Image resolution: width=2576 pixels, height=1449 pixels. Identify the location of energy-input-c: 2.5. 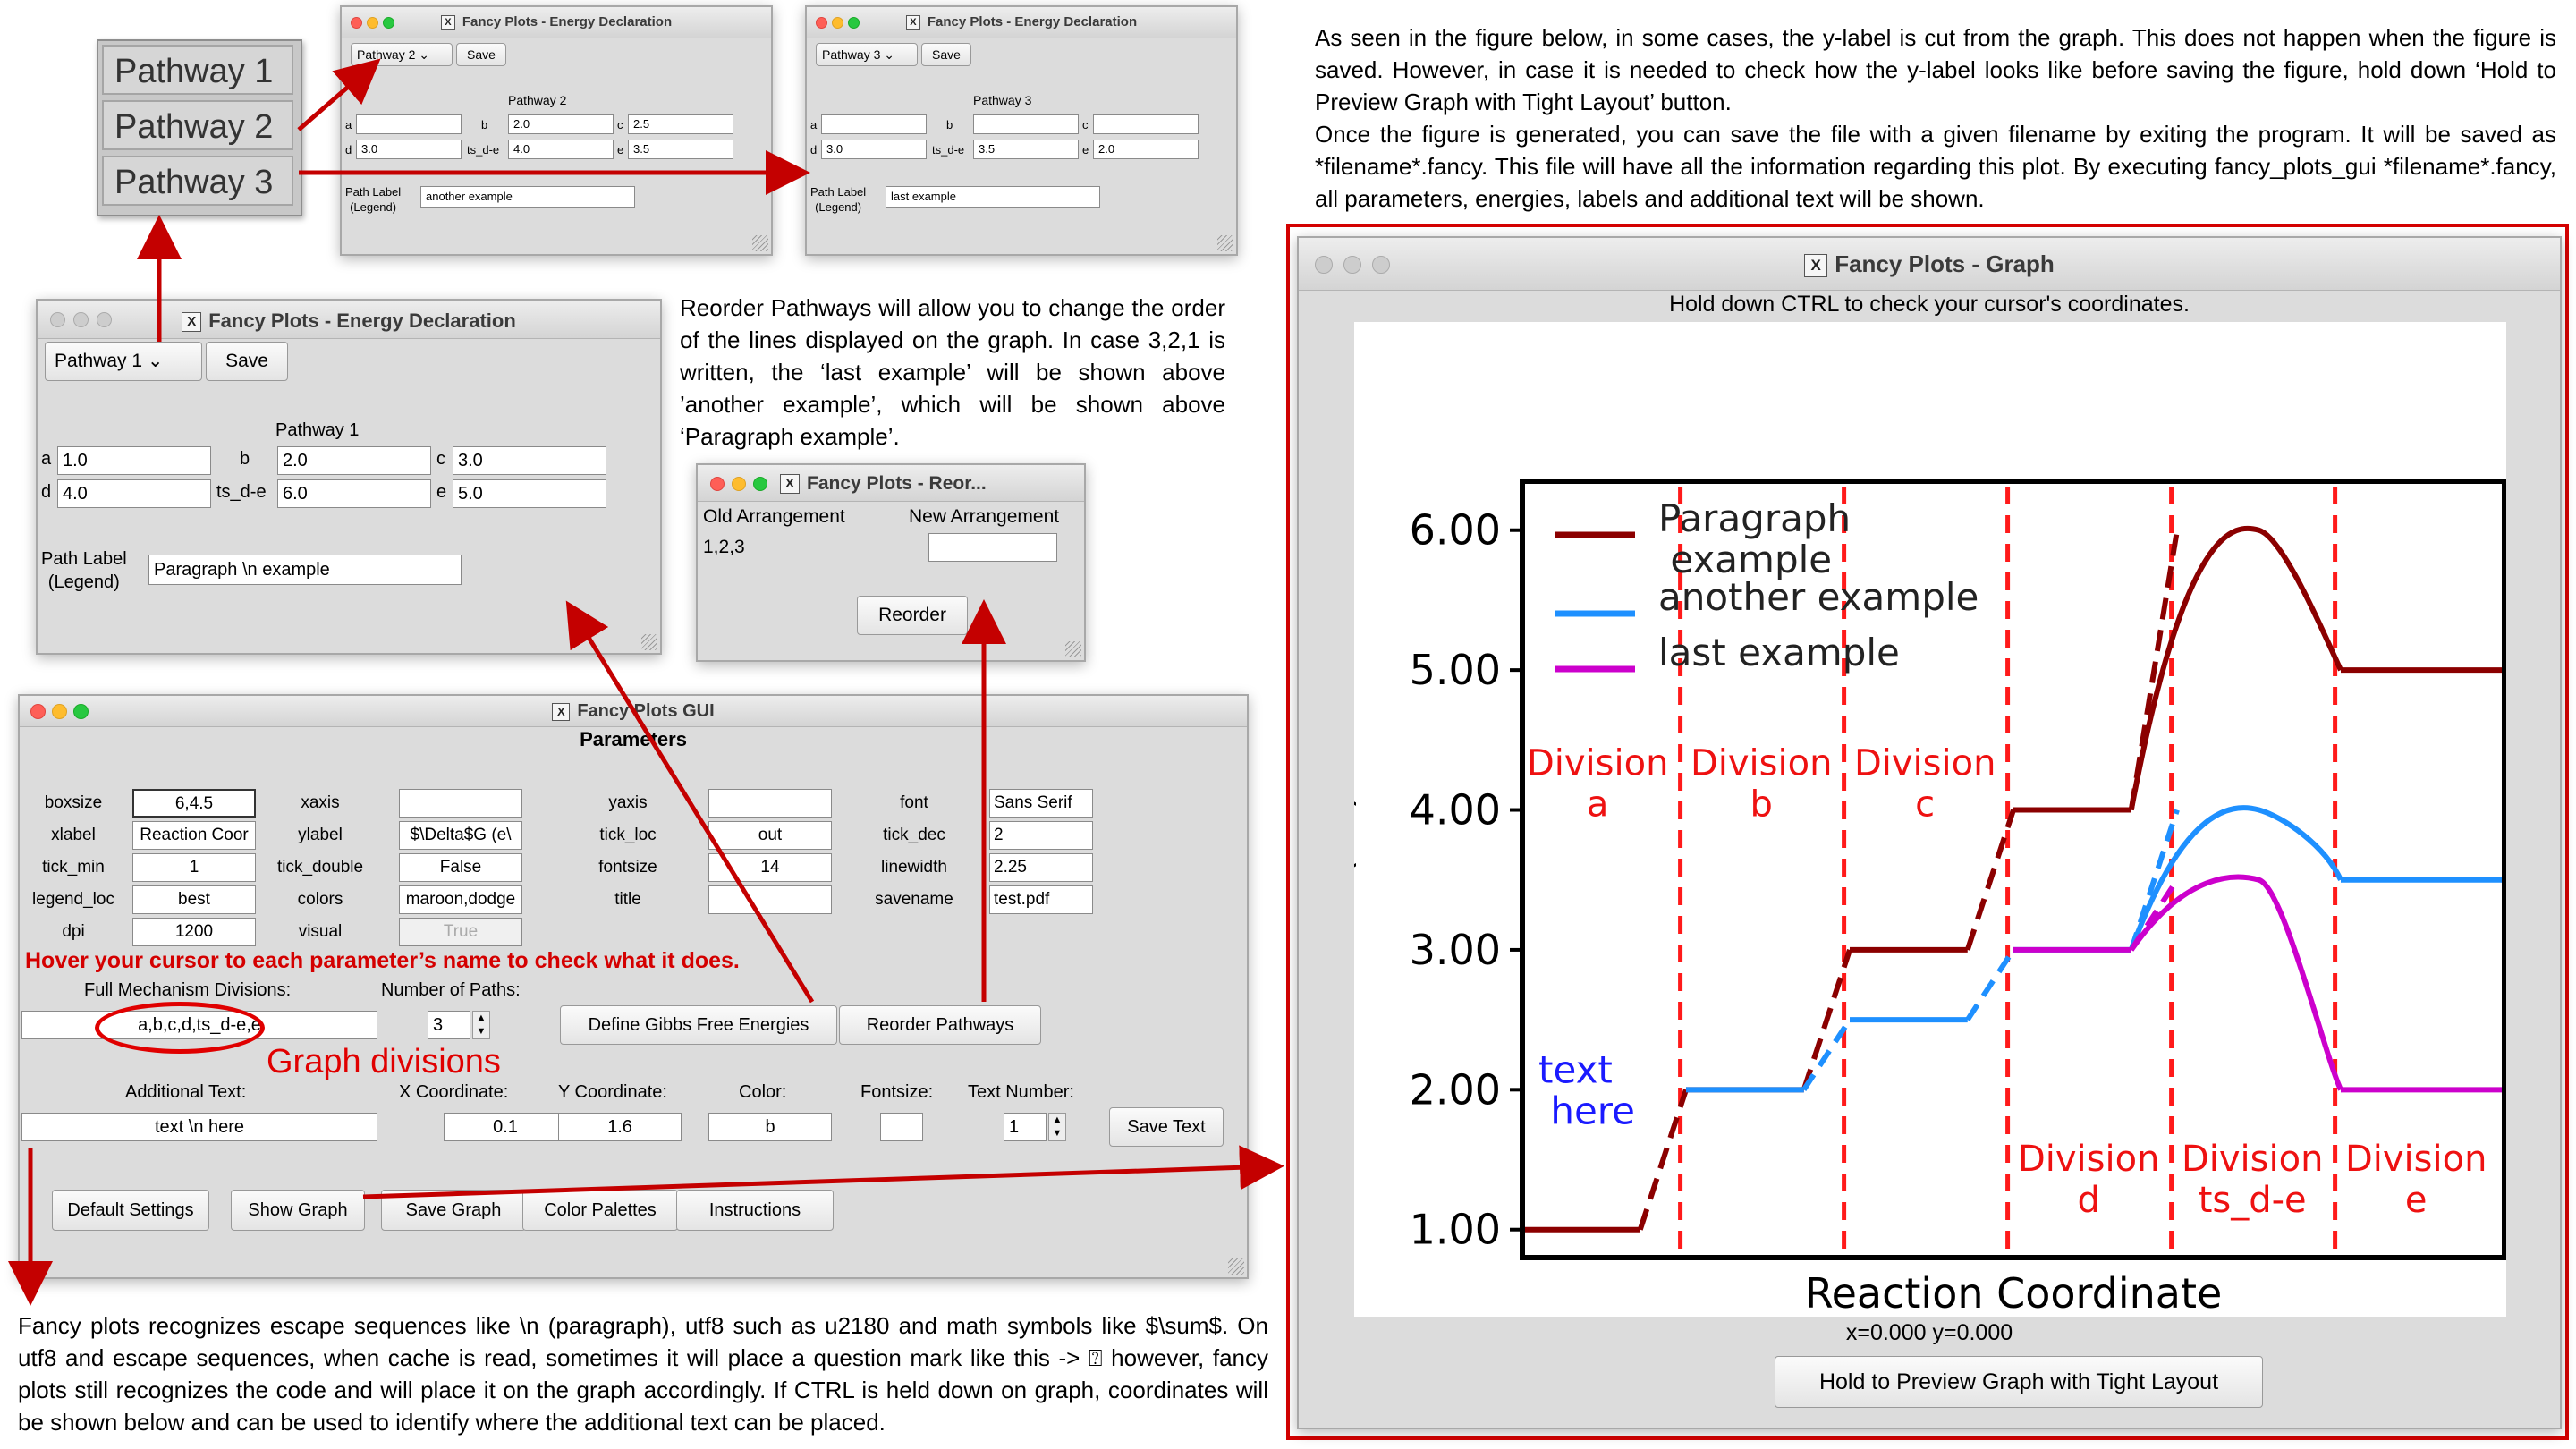
(680, 124).